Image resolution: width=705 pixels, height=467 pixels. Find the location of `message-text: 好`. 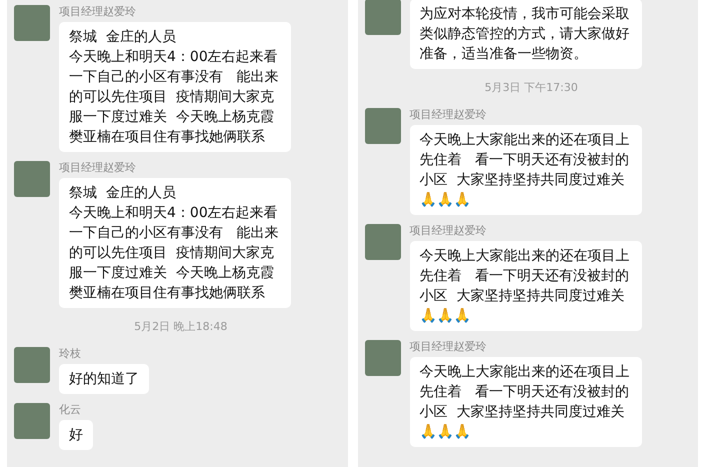

message-text: 好 is located at coordinates (76, 435).